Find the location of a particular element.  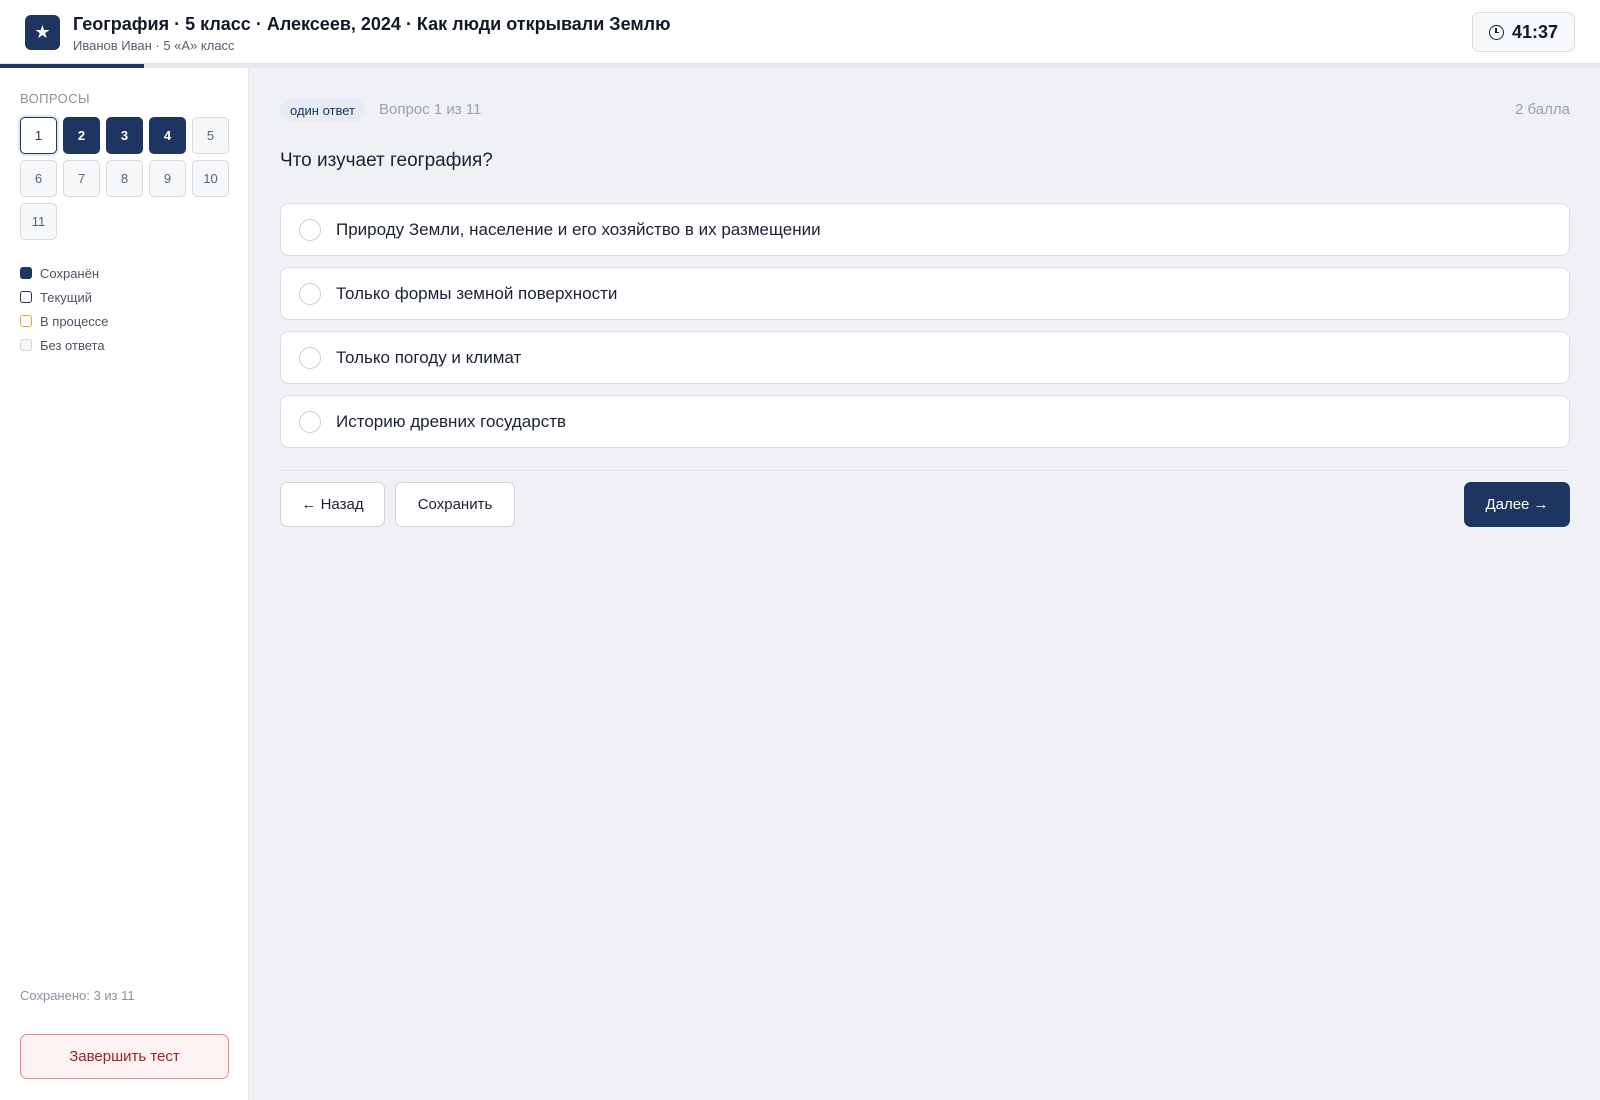

question-button: 8 is located at coordinates (124, 178).